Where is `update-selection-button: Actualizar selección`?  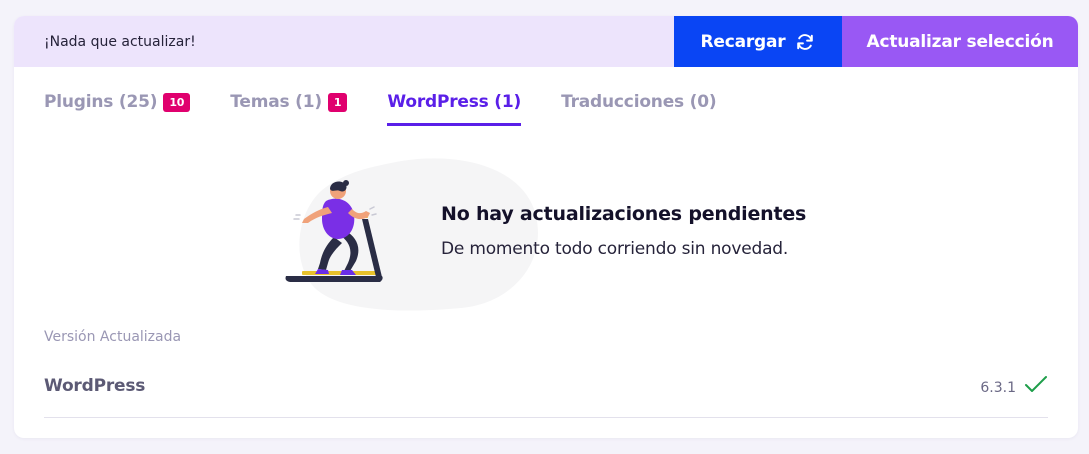 update-selection-button: Actualizar selección is located at coordinates (960, 41).